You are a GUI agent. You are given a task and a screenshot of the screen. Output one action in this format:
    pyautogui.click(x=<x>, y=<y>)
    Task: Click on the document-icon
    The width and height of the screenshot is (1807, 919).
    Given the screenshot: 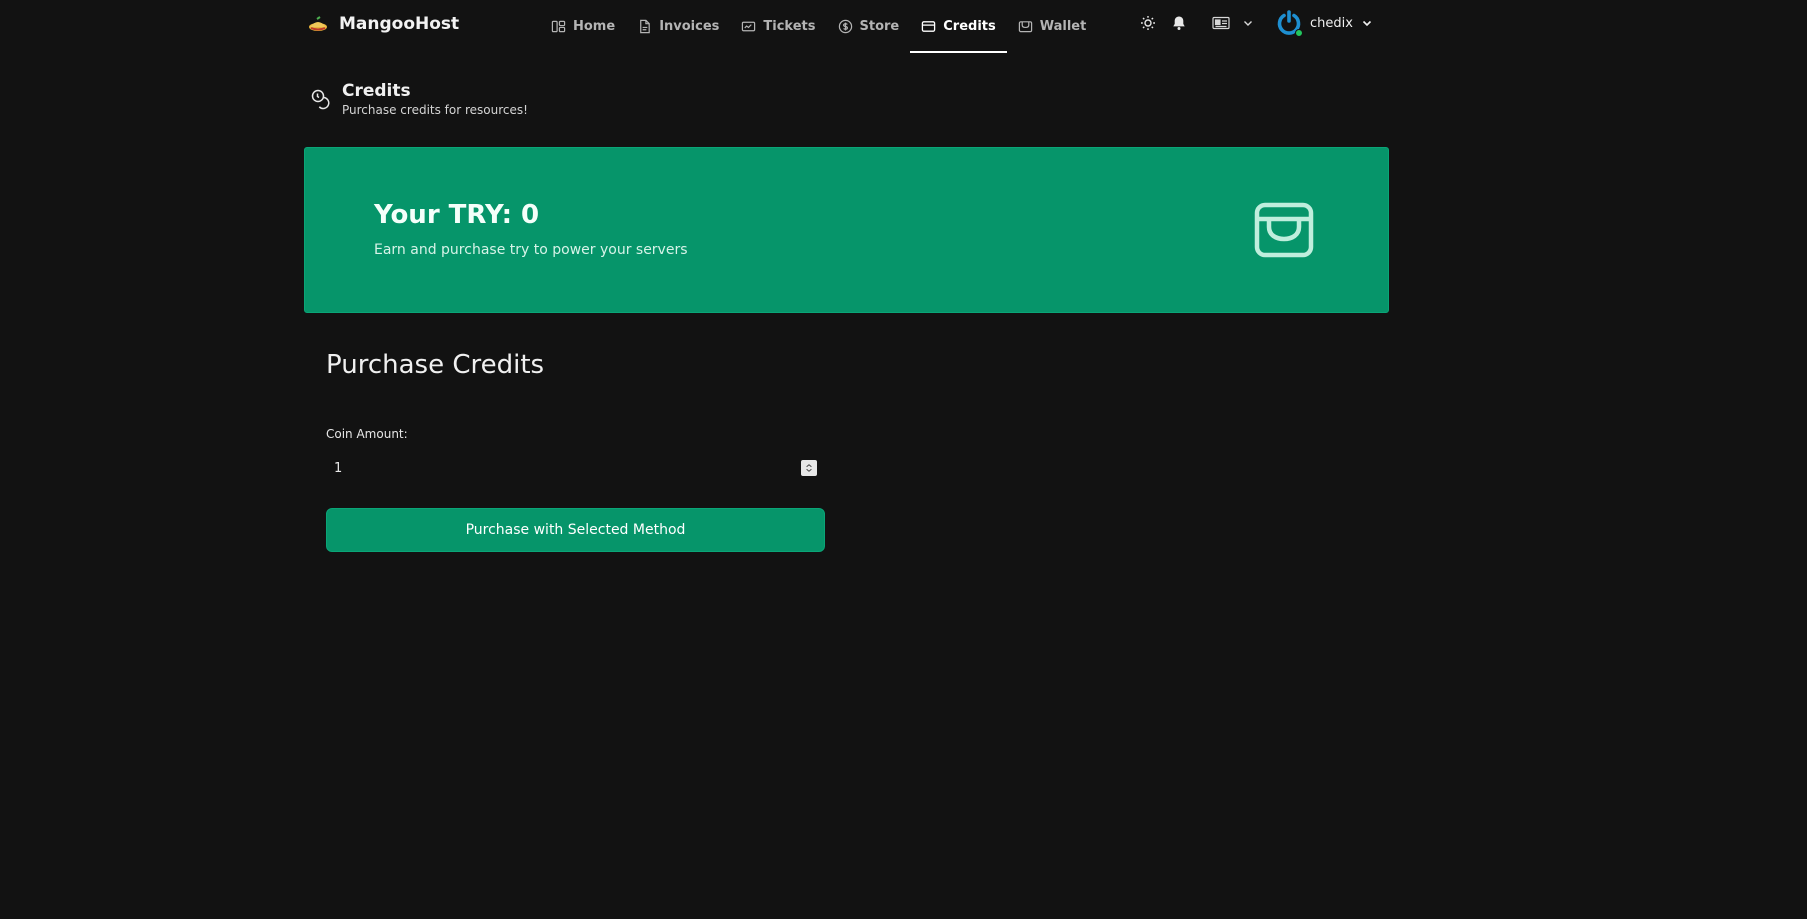 What is the action you would take?
    pyautogui.click(x=645, y=26)
    